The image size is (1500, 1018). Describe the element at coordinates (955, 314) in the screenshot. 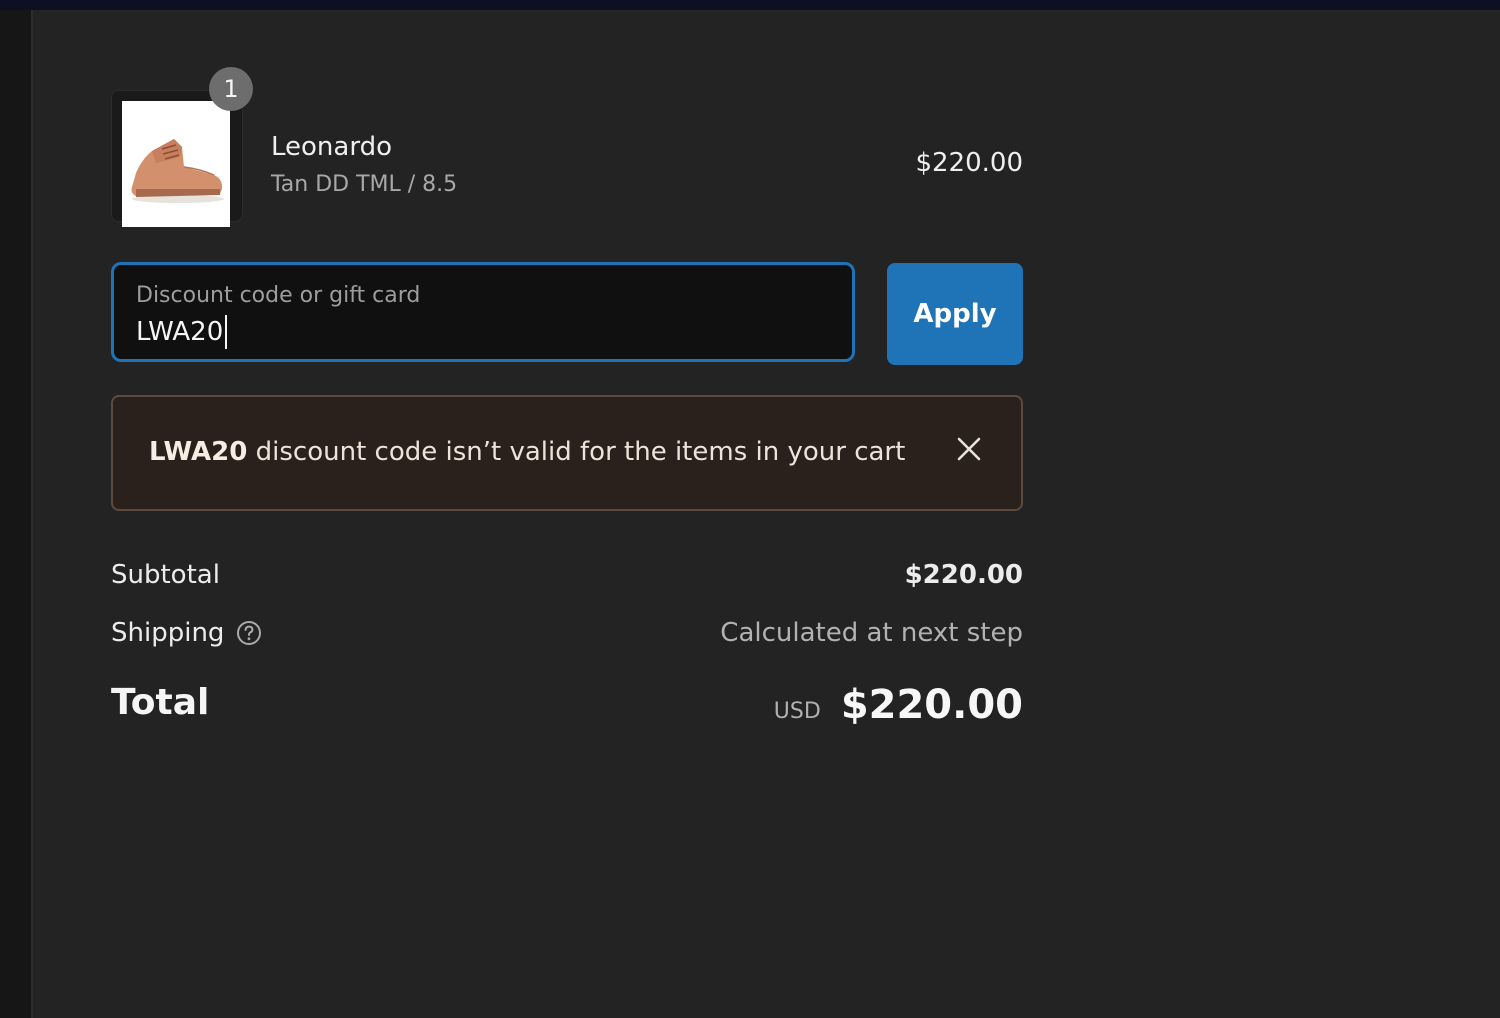

I see `apply-button: Apply` at that location.